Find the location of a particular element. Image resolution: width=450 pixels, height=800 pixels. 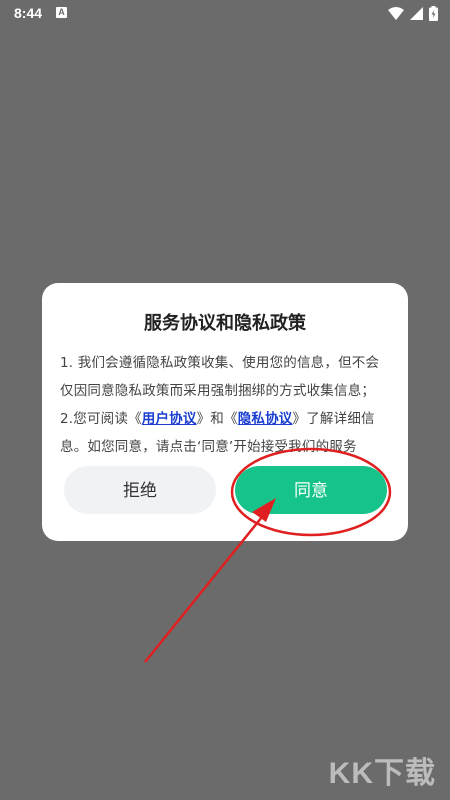

status-time: 8:44 is located at coordinates (28, 13).